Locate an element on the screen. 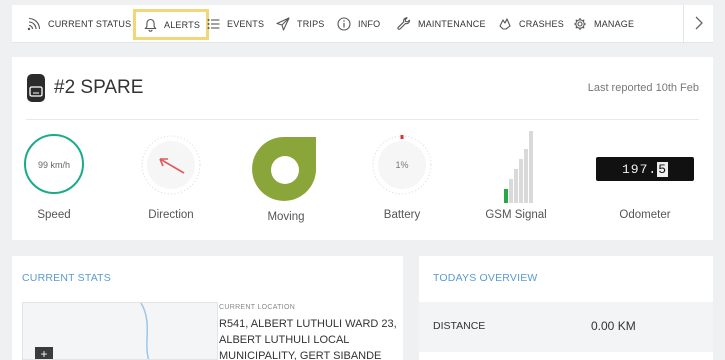 This screenshot has width=725, height=360. gsm-signal-bars is located at coordinates (518, 167).